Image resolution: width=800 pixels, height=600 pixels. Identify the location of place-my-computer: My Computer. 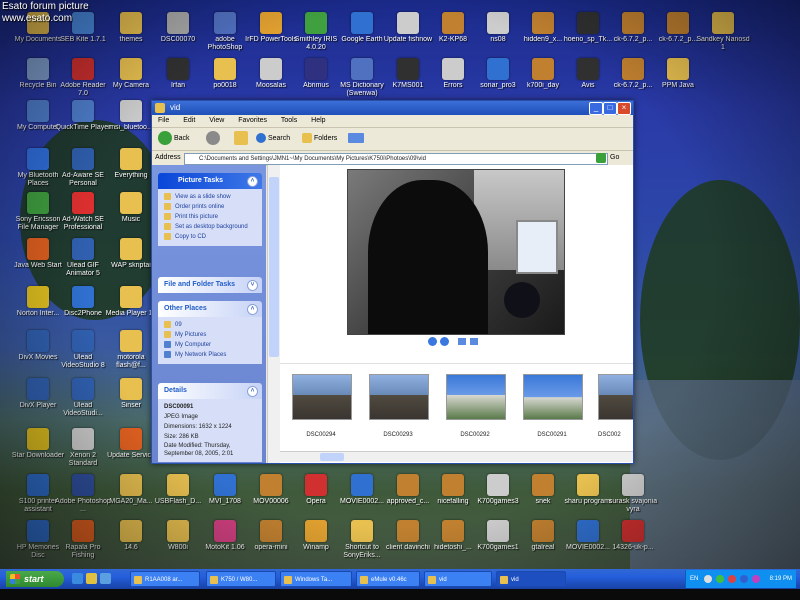
(211, 345).